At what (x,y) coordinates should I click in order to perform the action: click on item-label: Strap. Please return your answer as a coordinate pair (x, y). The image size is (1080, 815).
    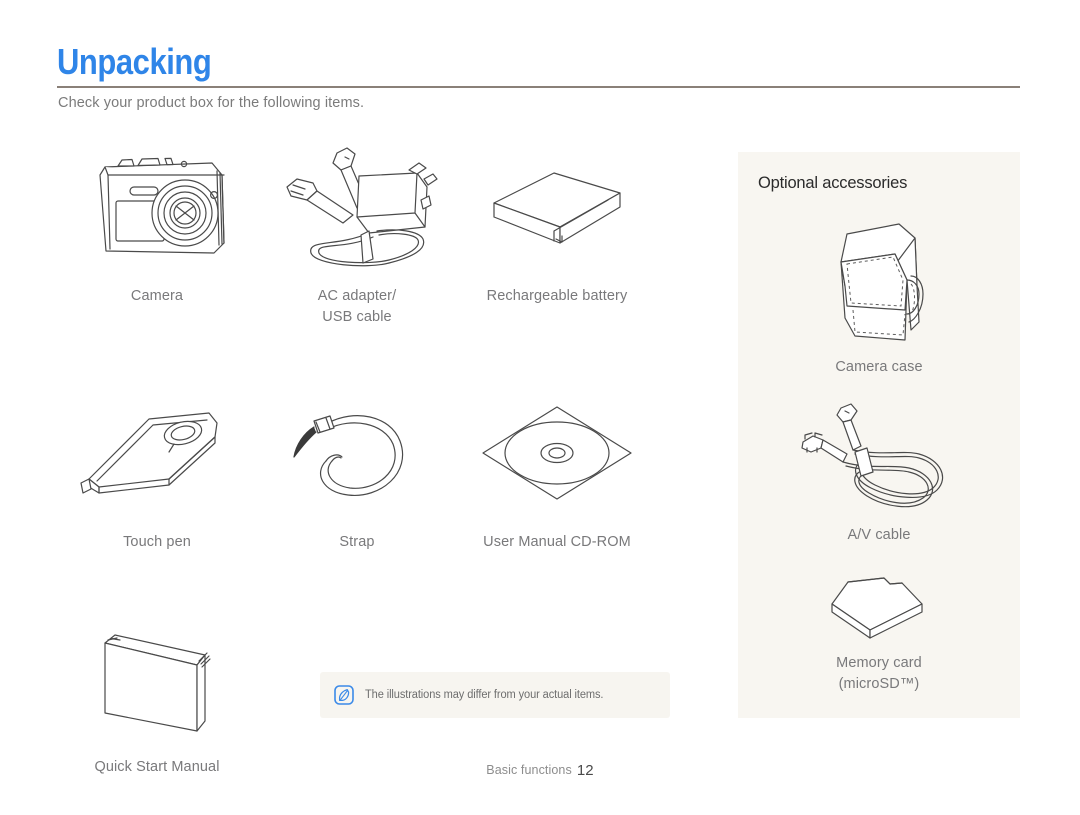
    Looking at the image, I should click on (357, 542).